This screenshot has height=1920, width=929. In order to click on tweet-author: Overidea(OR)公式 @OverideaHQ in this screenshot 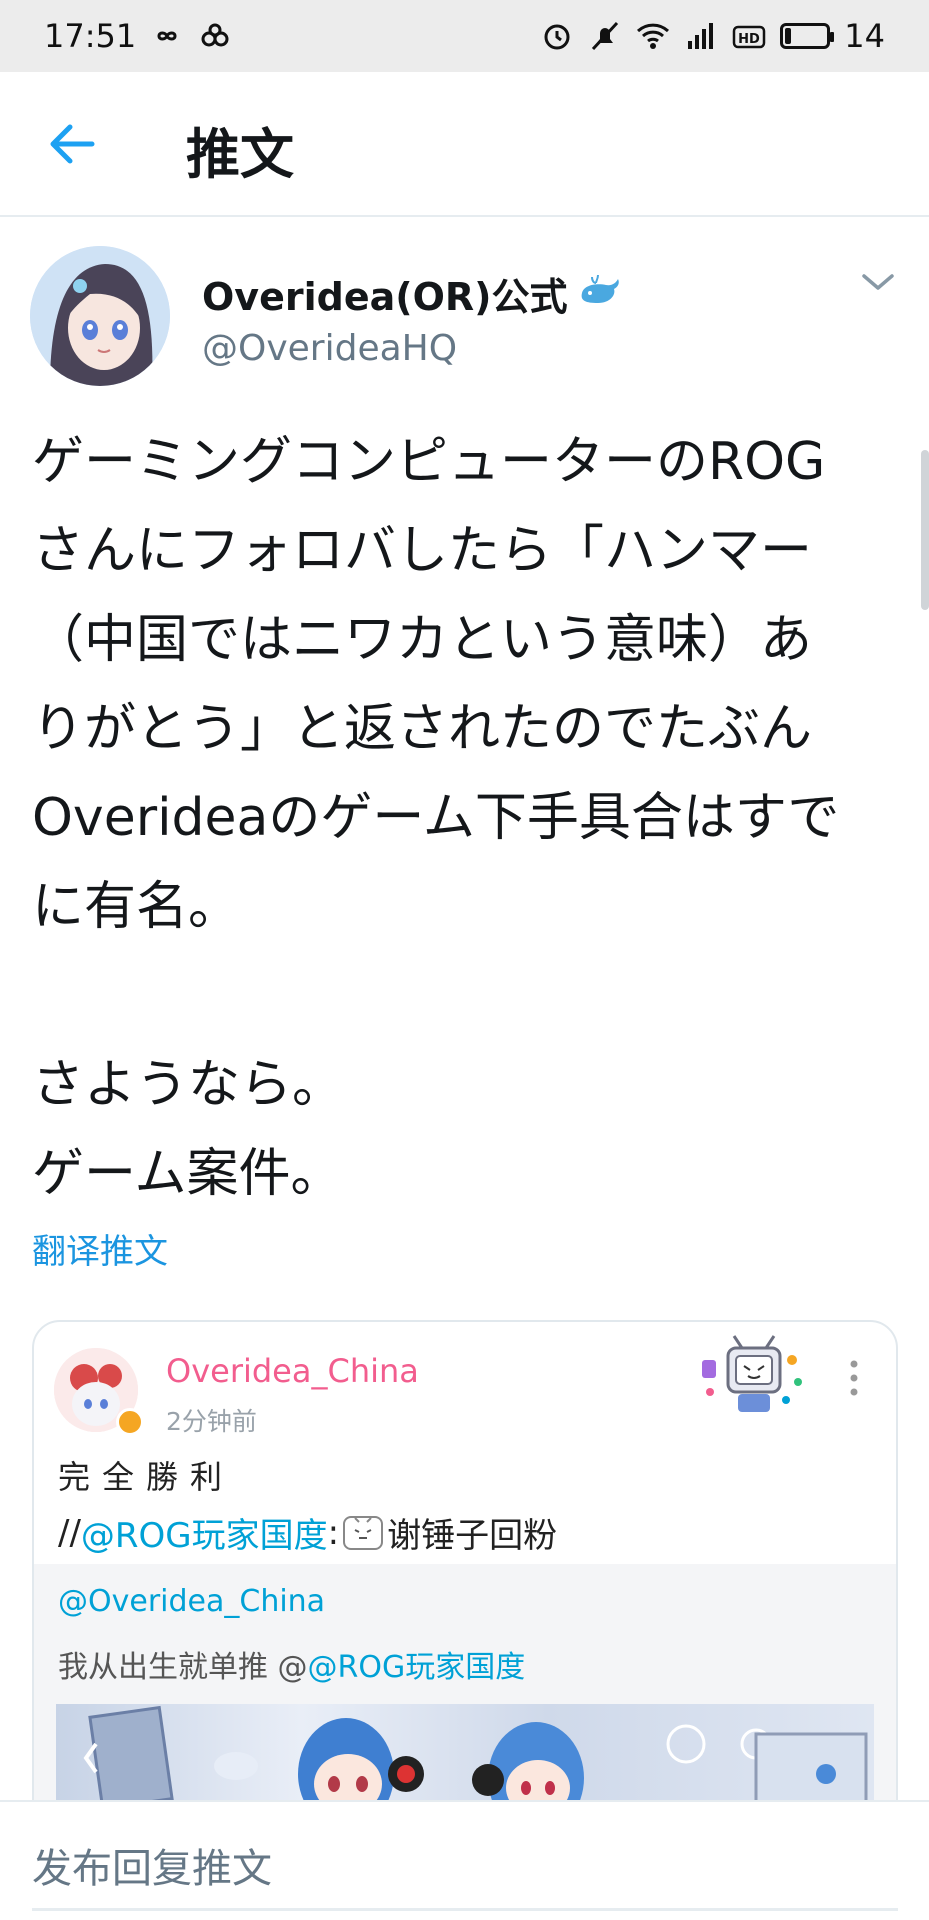, I will do `click(465, 321)`.